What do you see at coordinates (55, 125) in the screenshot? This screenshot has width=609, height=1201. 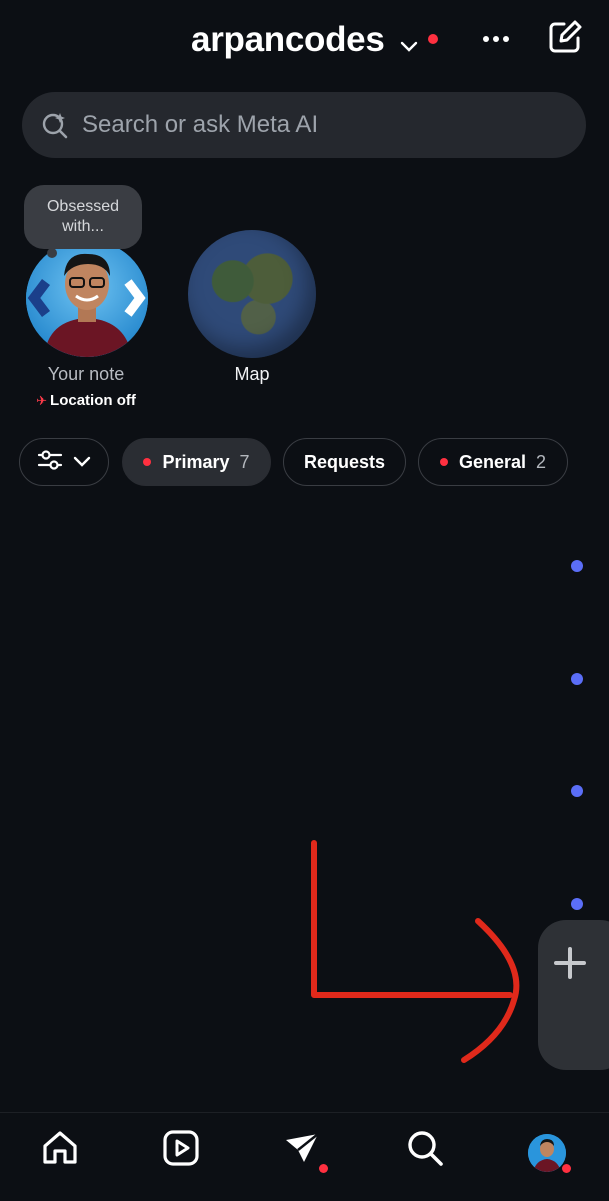 I see `meta-ai-search-icon` at bounding box center [55, 125].